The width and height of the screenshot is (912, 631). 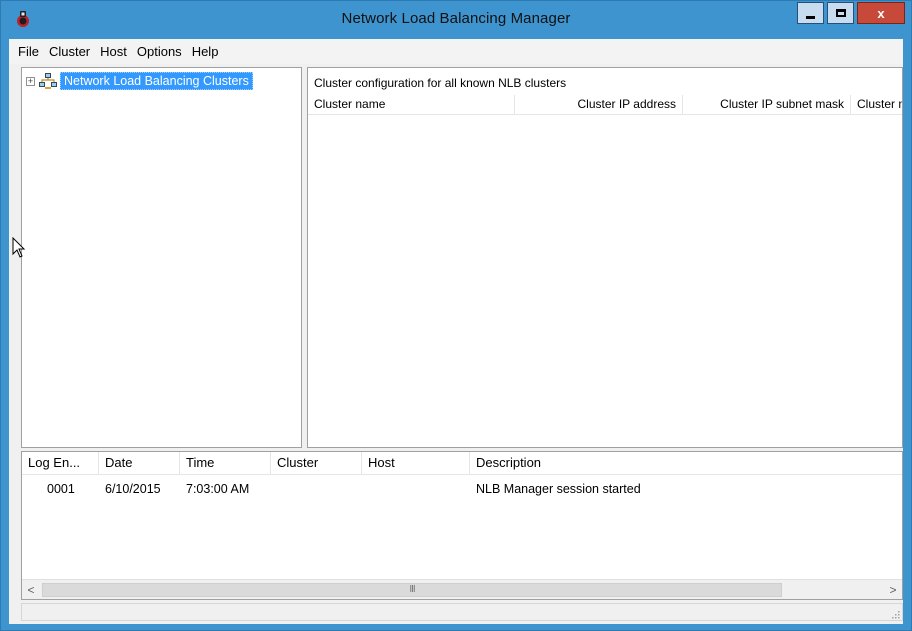 What do you see at coordinates (316, 489) in the screenshot?
I see `log-cluster-cell` at bounding box center [316, 489].